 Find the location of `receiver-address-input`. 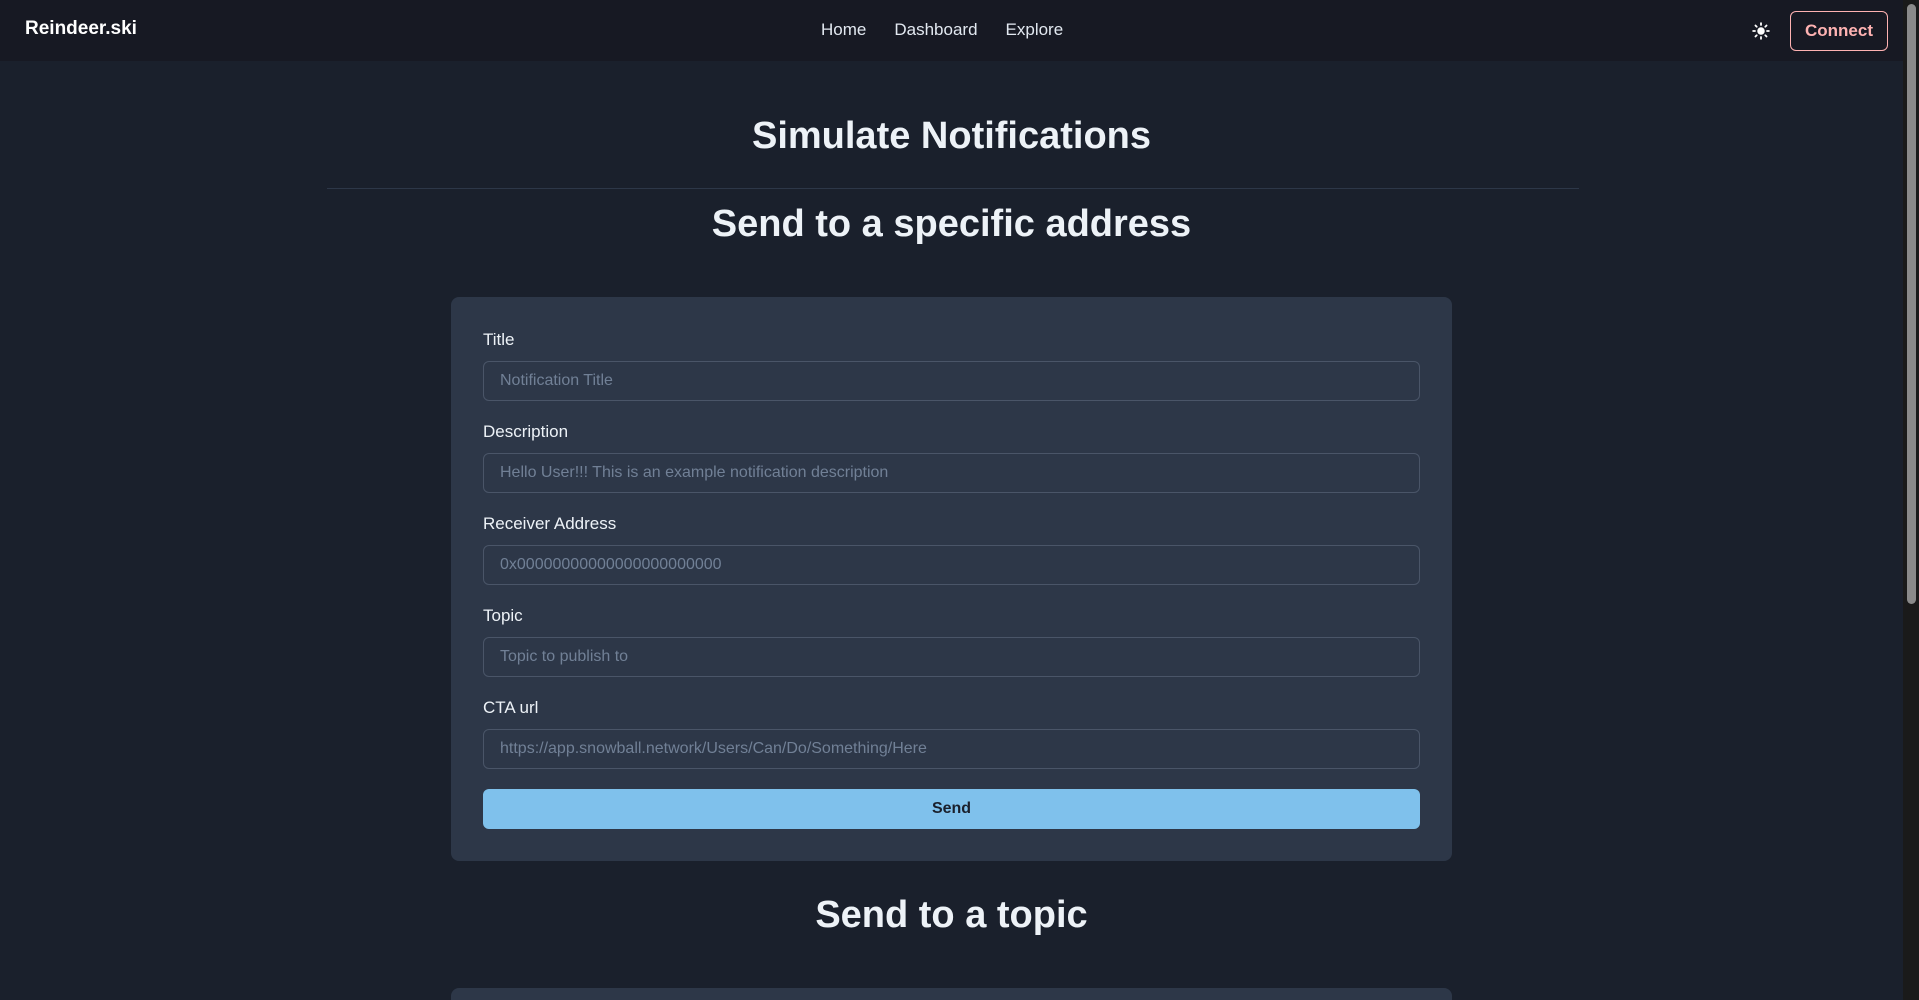

receiver-address-input is located at coordinates (951, 565).